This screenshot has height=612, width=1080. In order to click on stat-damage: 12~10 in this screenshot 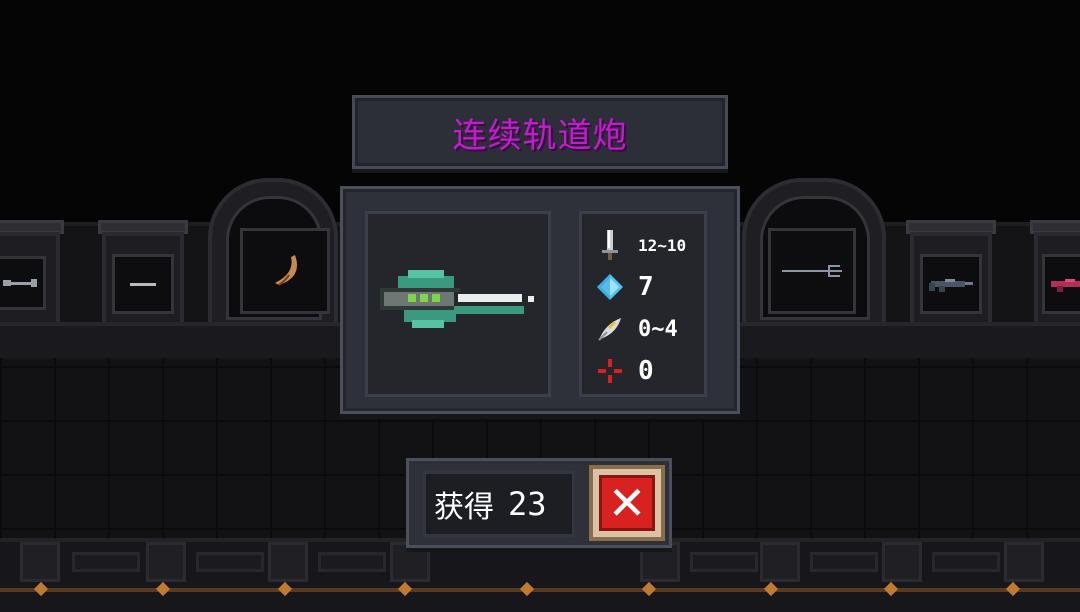, I will do `click(640, 245)`.